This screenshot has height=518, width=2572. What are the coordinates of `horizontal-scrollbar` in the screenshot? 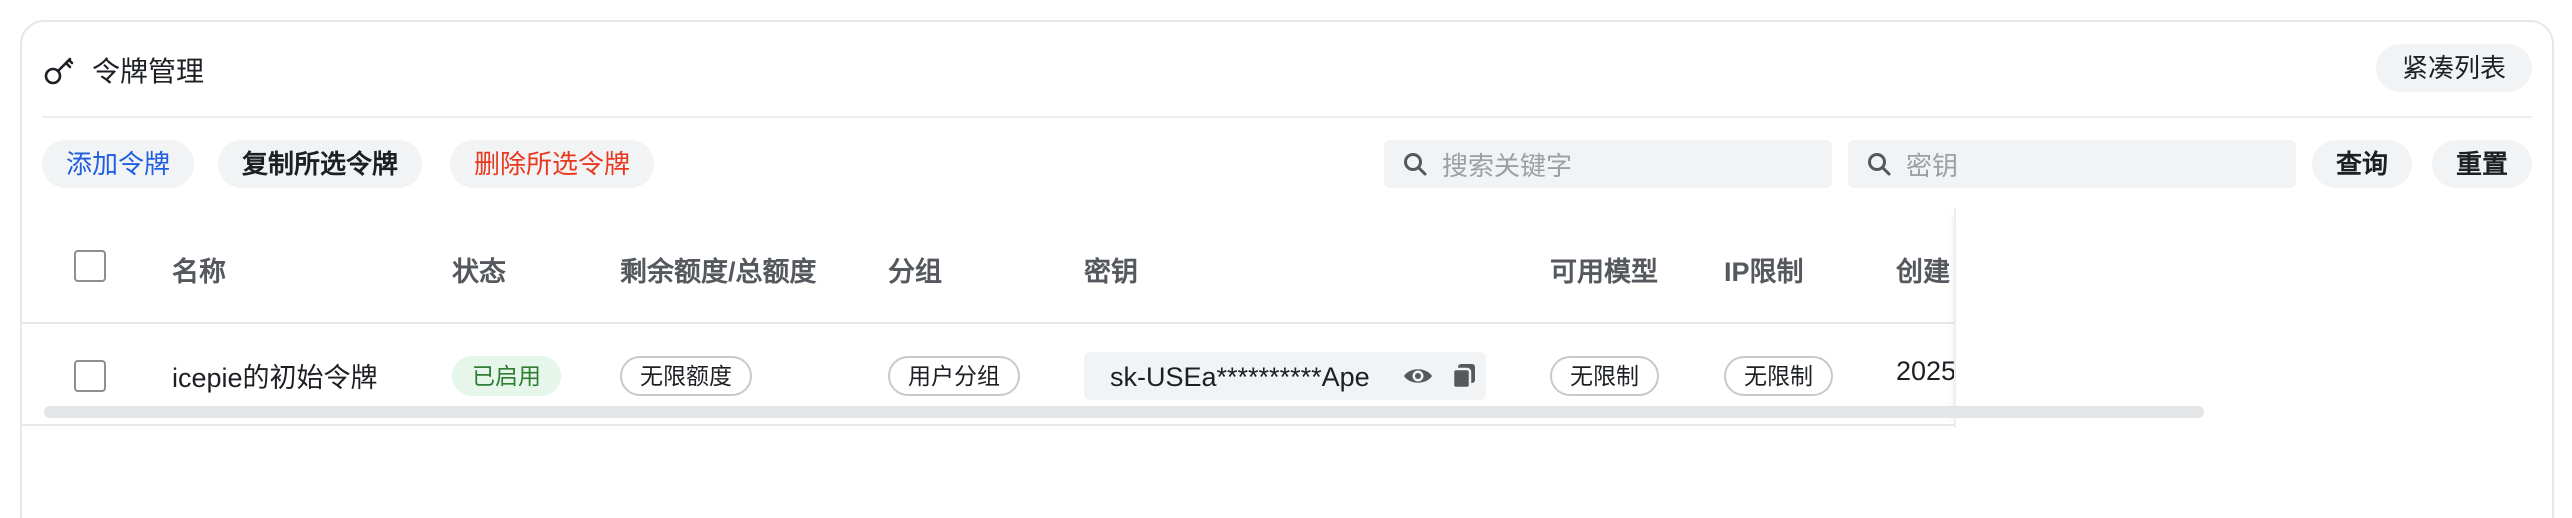 It's located at (1124, 412).